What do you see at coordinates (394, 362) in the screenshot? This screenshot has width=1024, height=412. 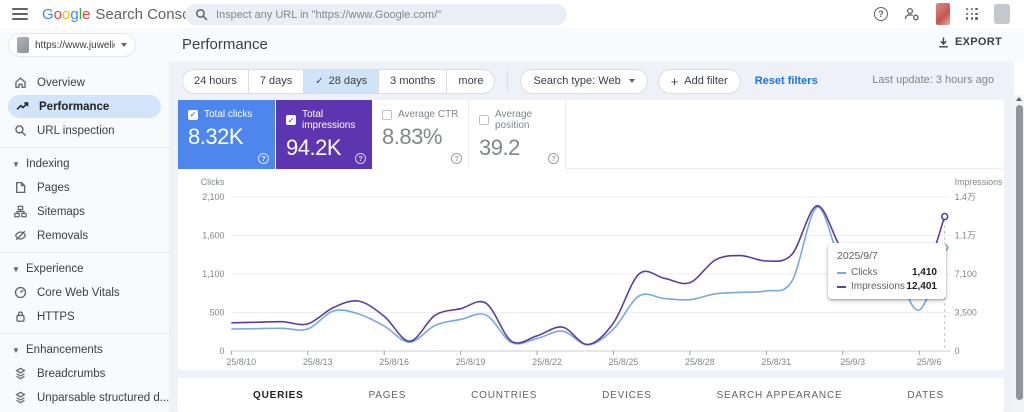 I see `svg-text: 25/8/16` at bounding box center [394, 362].